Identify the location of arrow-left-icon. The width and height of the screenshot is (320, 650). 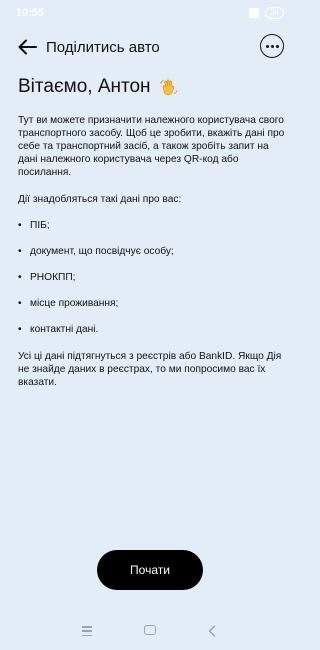
(27, 47).